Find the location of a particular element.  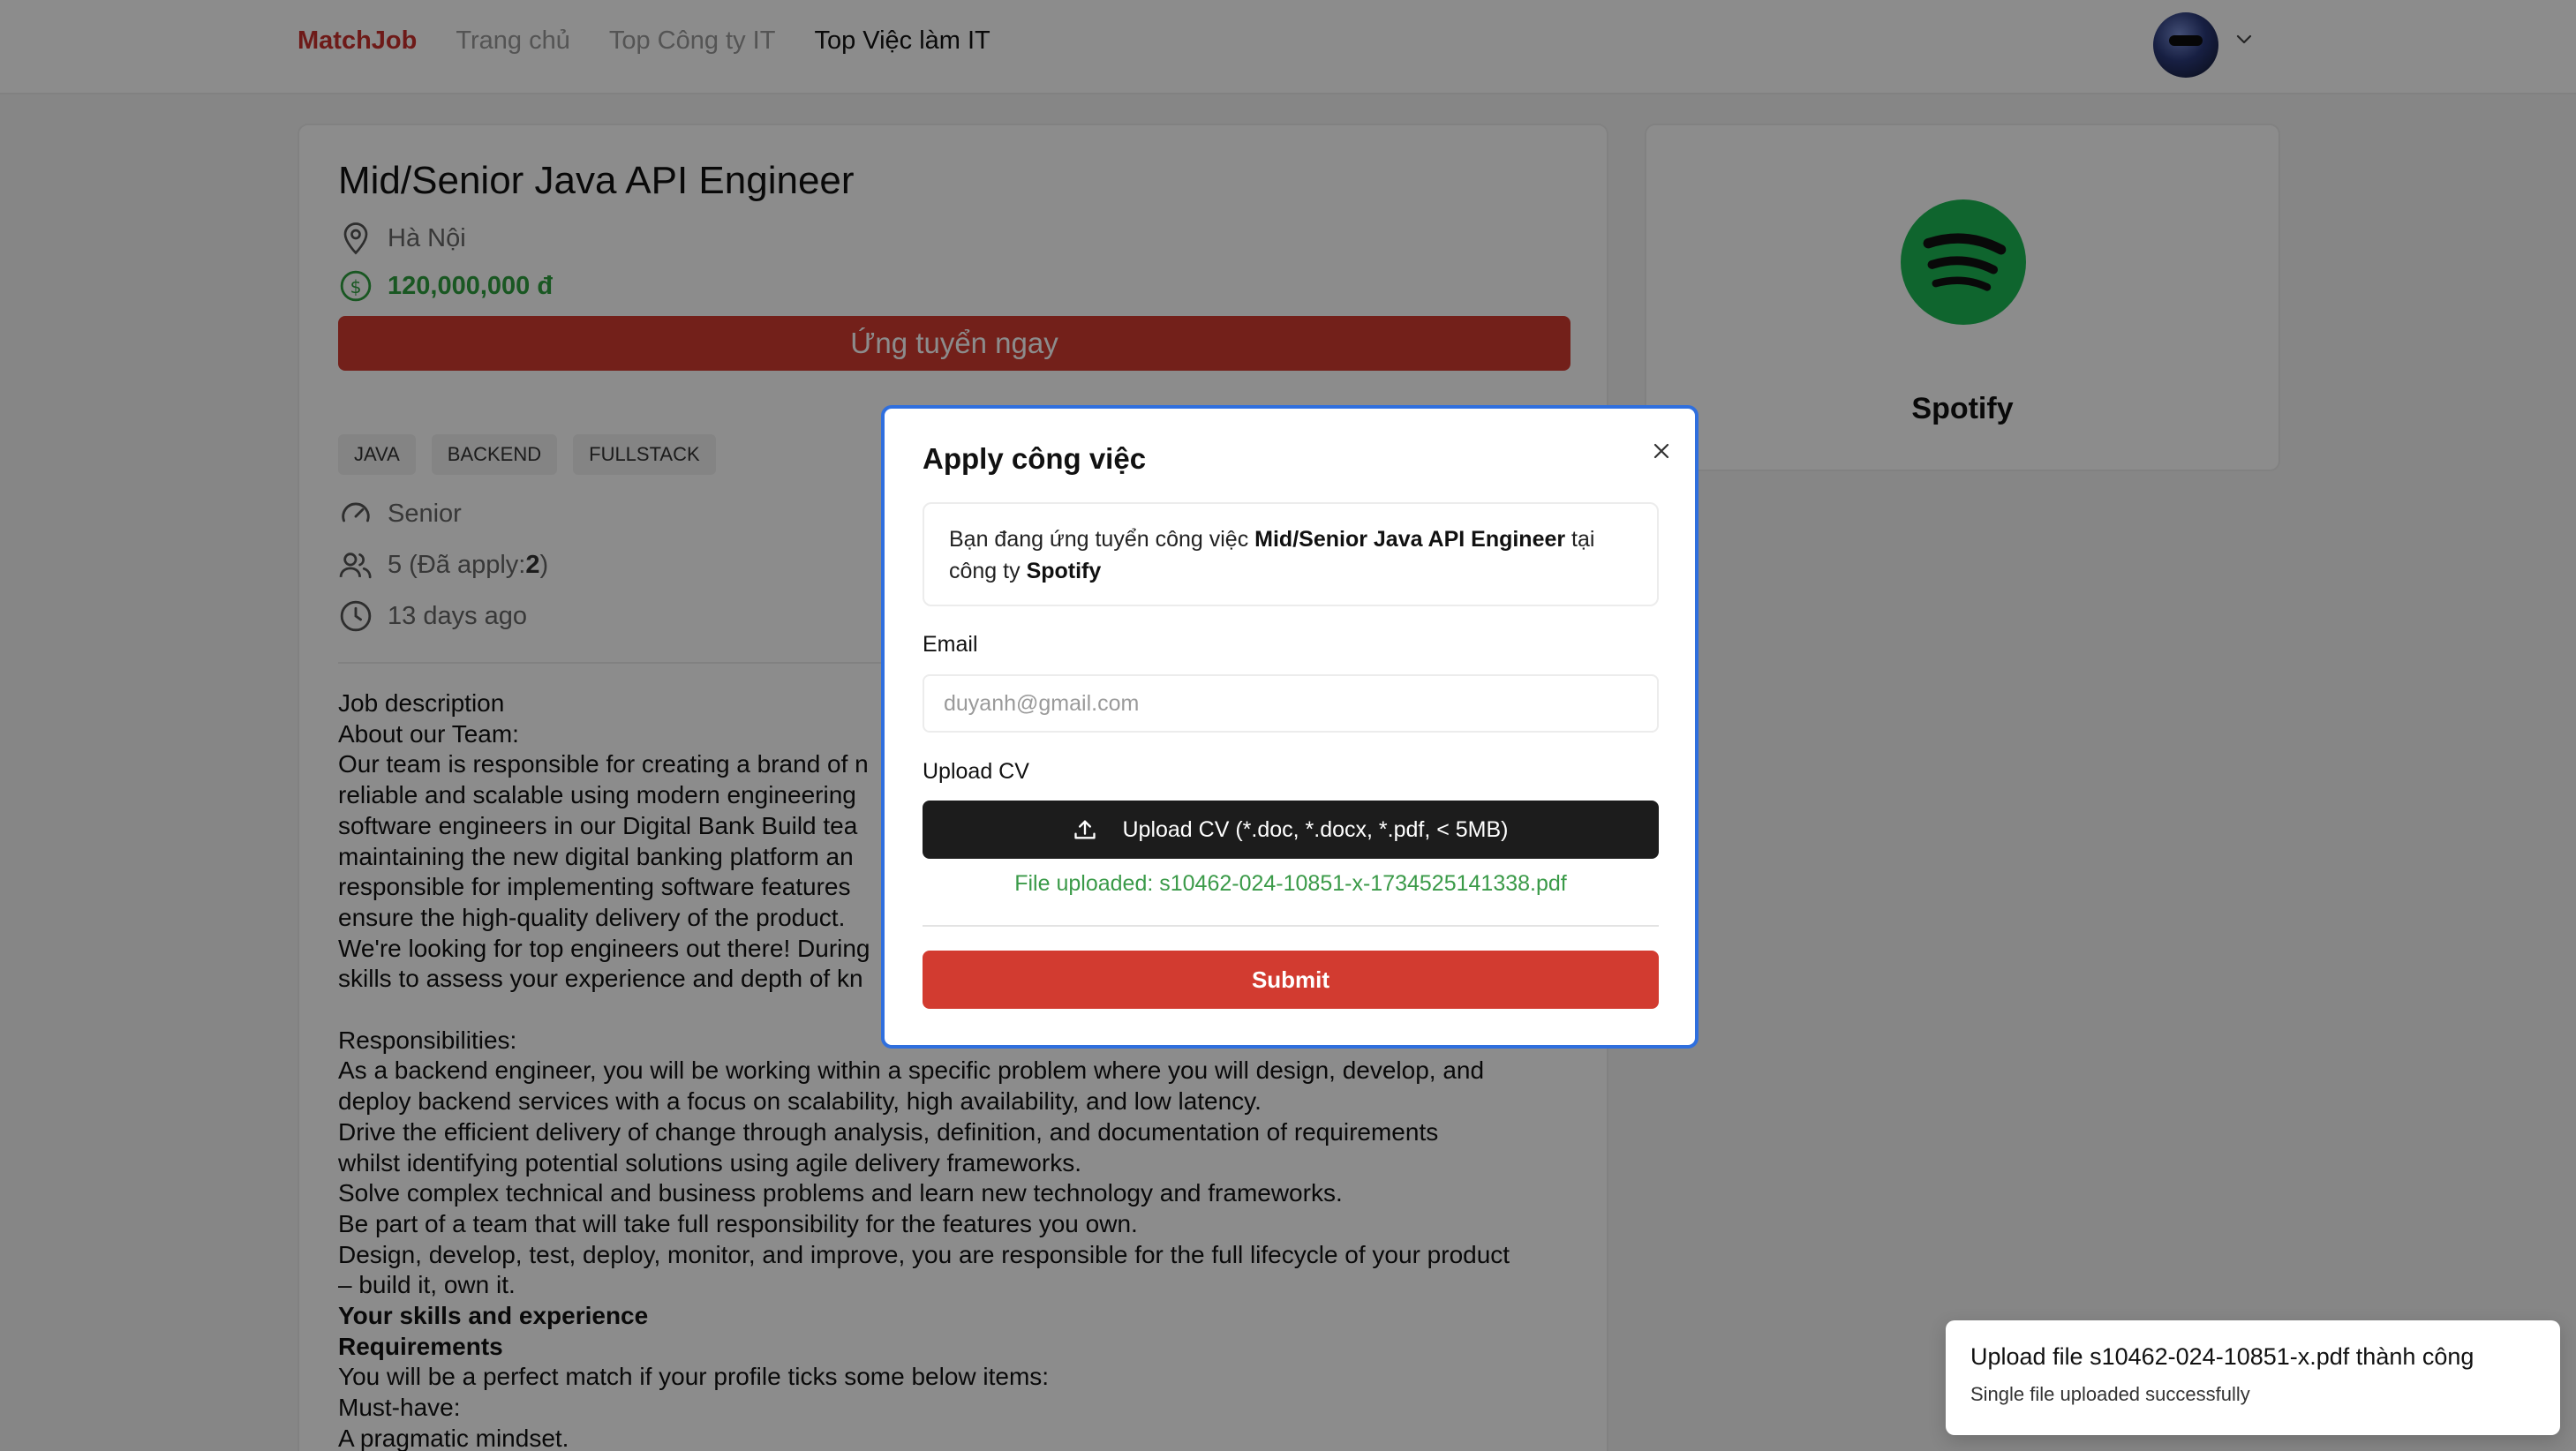

upload-cv-button-label: Upload CV (*.doc, *.docx, *.pdf, < 5MB) is located at coordinates (1316, 829).